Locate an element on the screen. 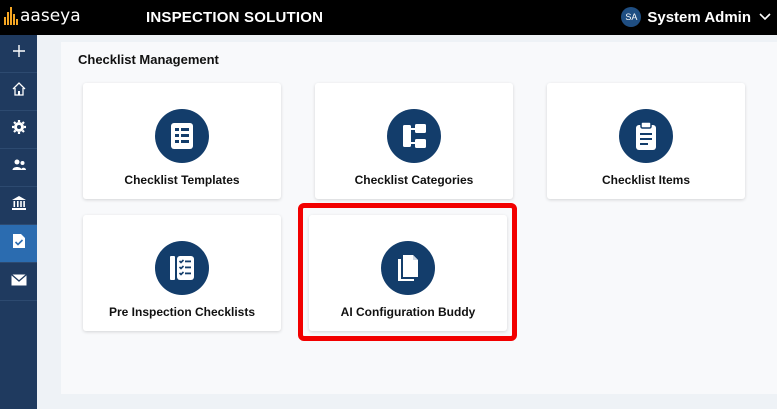 The width and height of the screenshot is (777, 409). sidebar-item-add is located at coordinates (18, 54).